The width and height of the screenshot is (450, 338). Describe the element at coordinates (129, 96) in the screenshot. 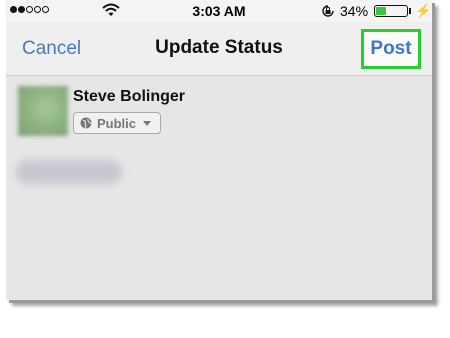

I see `user-name: Steve Bolinger` at that location.